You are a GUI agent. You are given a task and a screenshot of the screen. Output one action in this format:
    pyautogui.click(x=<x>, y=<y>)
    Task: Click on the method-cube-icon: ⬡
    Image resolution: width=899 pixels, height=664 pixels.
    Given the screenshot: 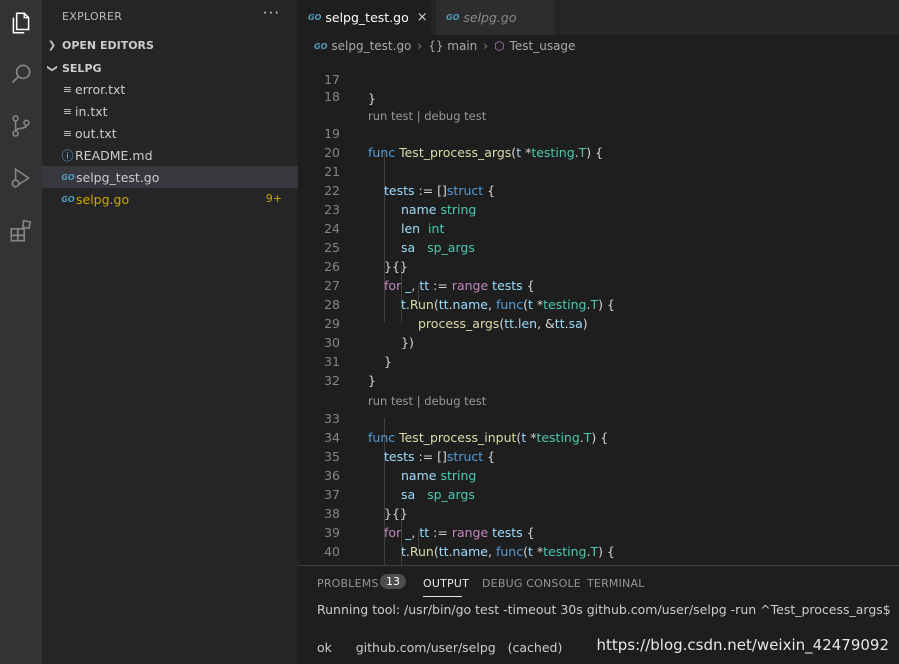 What is the action you would take?
    pyautogui.click(x=499, y=46)
    